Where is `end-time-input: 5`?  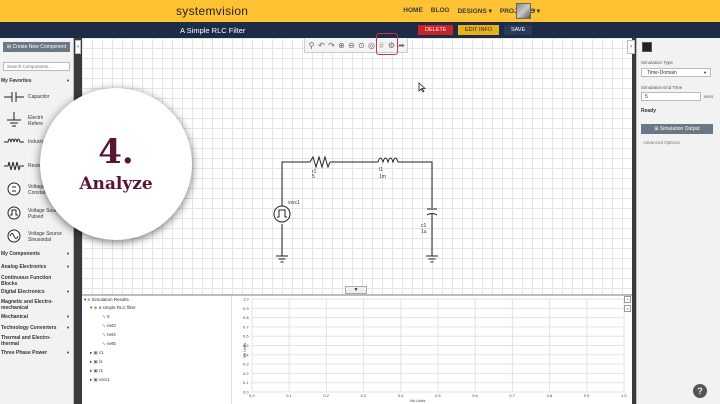 end-time-input: 5 is located at coordinates (671, 96).